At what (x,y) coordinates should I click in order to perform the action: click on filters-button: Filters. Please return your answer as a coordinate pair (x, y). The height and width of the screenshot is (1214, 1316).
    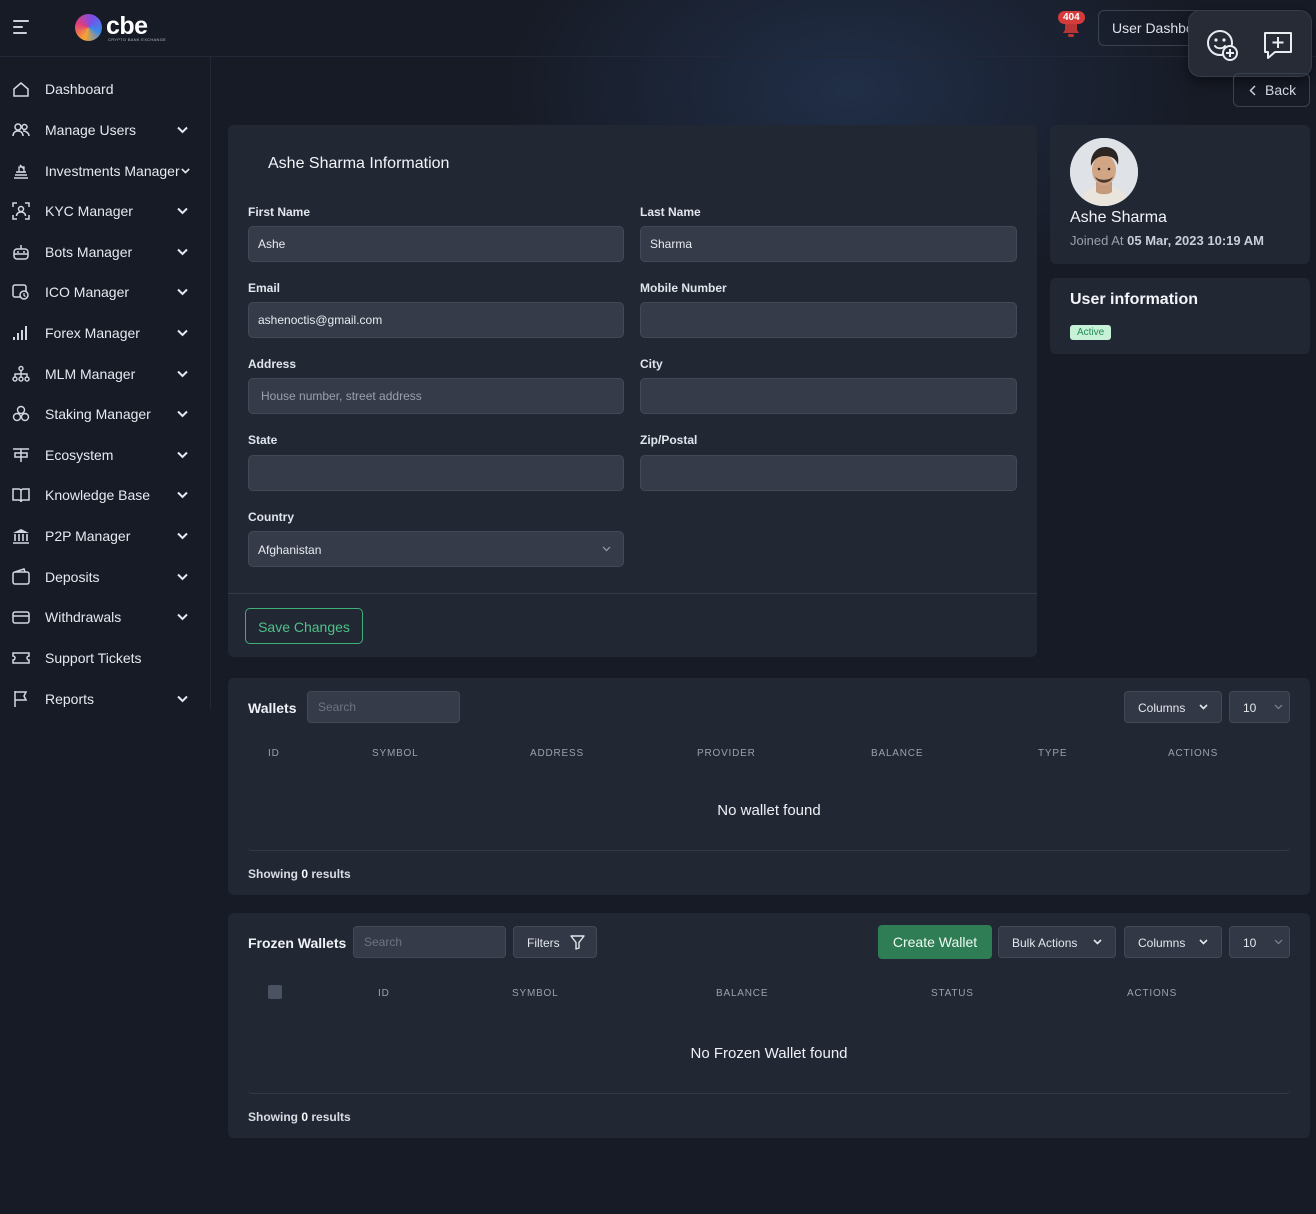
    Looking at the image, I should click on (555, 942).